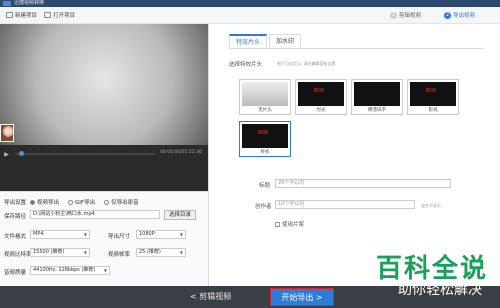 The height and width of the screenshot is (308, 500). What do you see at coordinates (302, 297) in the screenshot?
I see `start-export-button: 开始导出 >` at bounding box center [302, 297].